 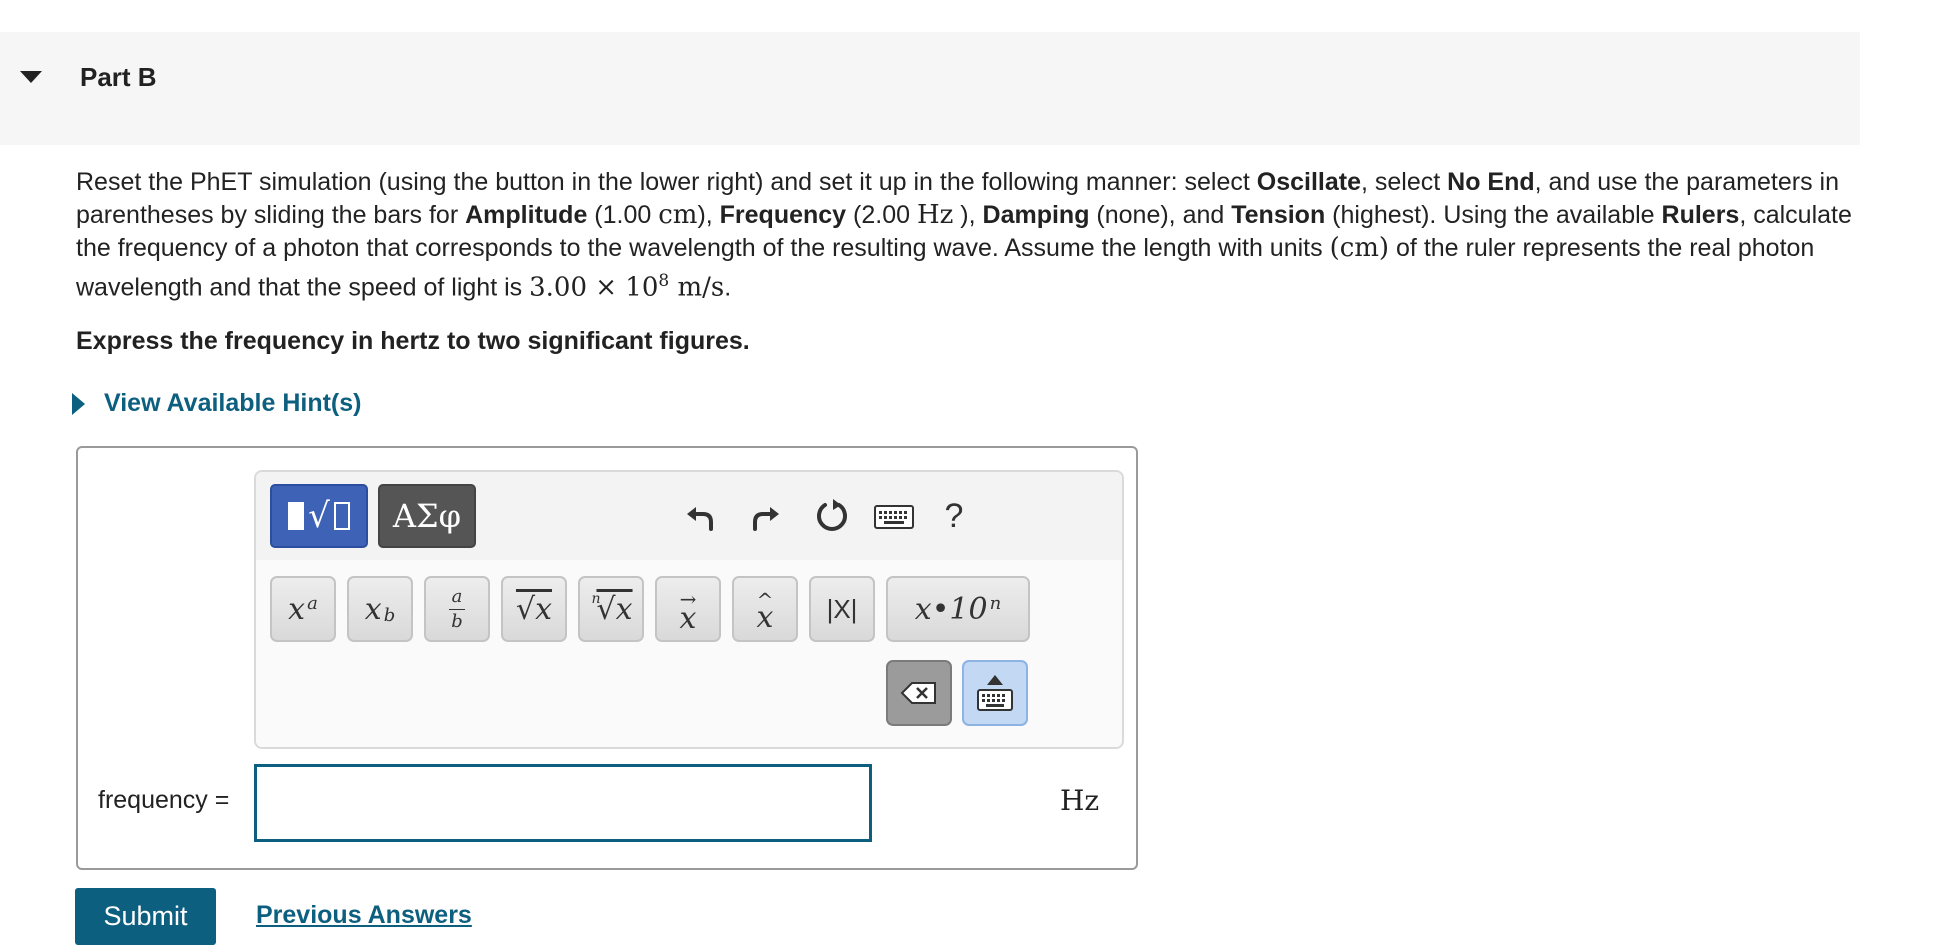 I want to click on subscript-key: xb, so click(x=380, y=609).